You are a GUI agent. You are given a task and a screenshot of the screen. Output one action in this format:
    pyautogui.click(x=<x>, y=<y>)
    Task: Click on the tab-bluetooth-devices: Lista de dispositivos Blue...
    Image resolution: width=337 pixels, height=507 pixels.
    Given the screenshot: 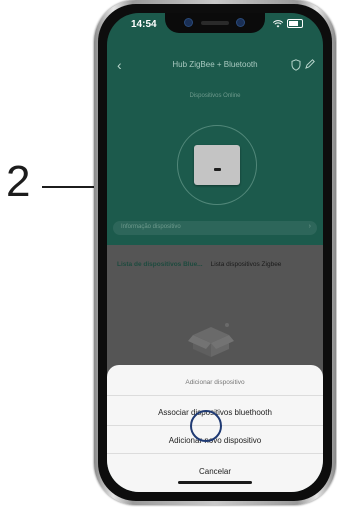 What is the action you would take?
    pyautogui.click(x=160, y=264)
    